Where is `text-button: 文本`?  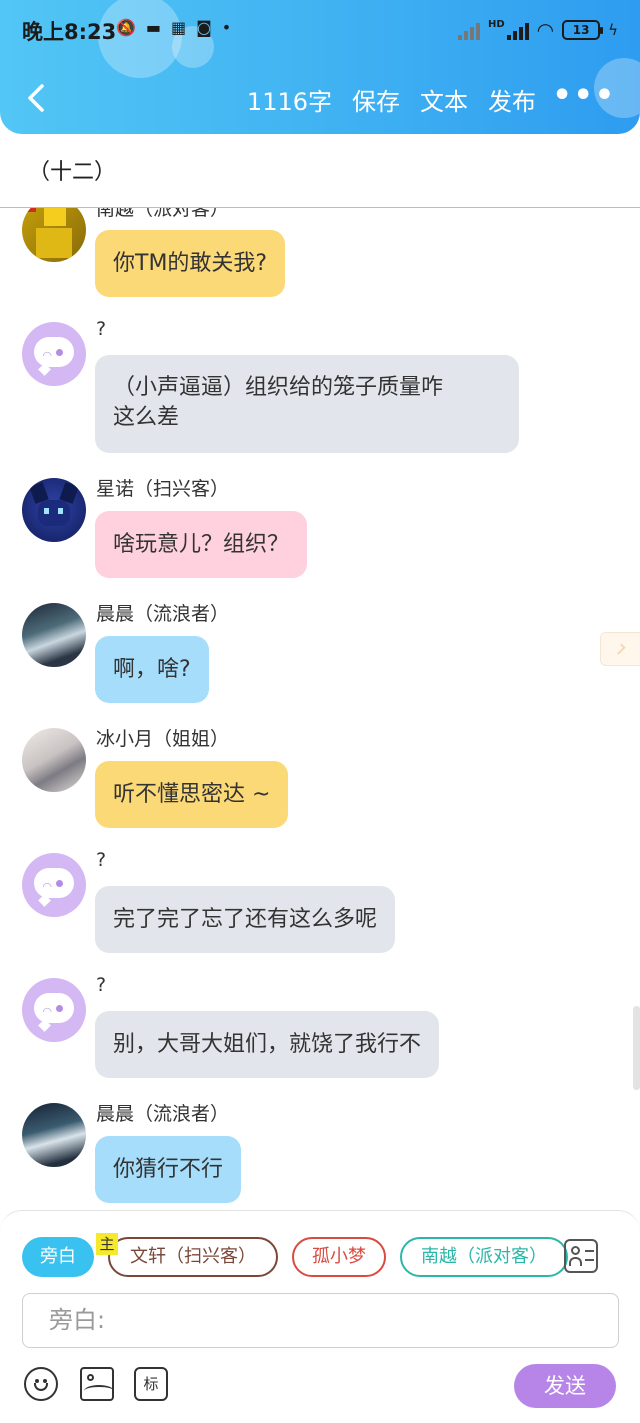
text-button: 文本 is located at coordinates (444, 99).